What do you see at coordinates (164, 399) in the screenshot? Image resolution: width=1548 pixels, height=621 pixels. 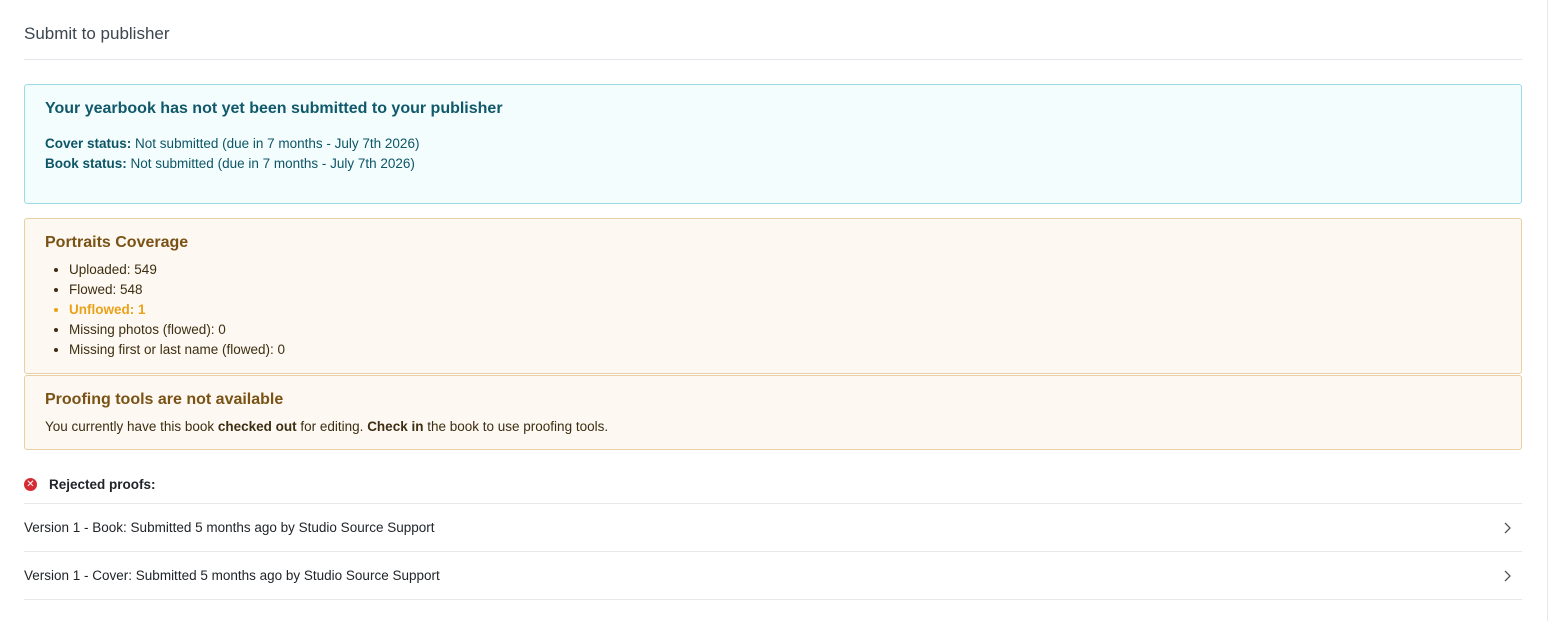 I see `proofing-heading: Proofing tools are not available` at bounding box center [164, 399].